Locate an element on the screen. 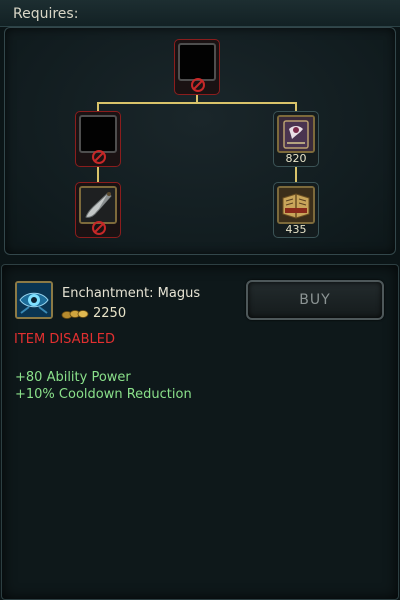 This screenshot has height=600, width=400. item-name: Enchantment: Magus is located at coordinates (131, 293).